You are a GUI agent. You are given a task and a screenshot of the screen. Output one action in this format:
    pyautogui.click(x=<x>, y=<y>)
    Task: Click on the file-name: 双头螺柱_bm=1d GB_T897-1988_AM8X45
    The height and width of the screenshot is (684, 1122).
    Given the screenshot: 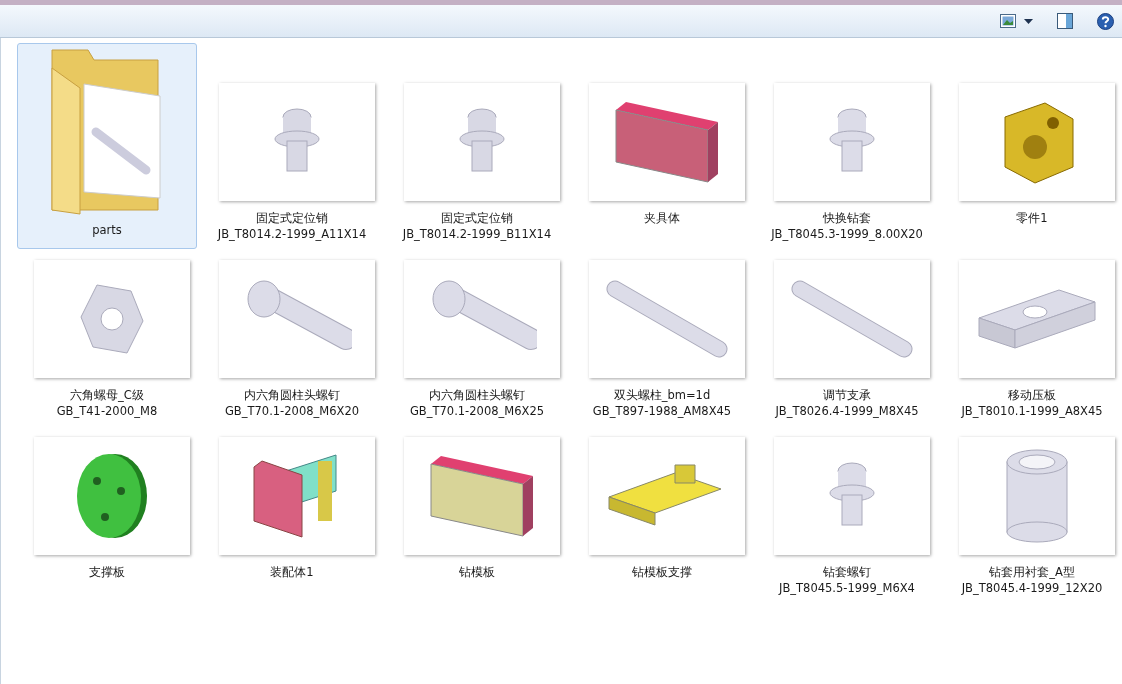 What is the action you would take?
    pyautogui.click(x=662, y=403)
    